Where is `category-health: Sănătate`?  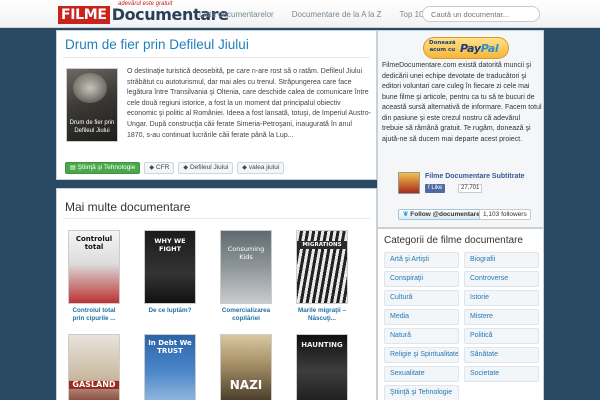
category-health: Sănătate is located at coordinates (501, 355).